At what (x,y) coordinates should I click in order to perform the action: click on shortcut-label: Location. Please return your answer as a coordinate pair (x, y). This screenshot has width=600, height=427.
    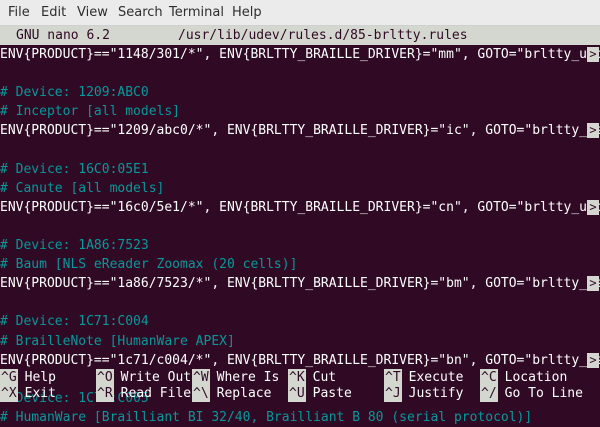
    Looking at the image, I should click on (536, 377).